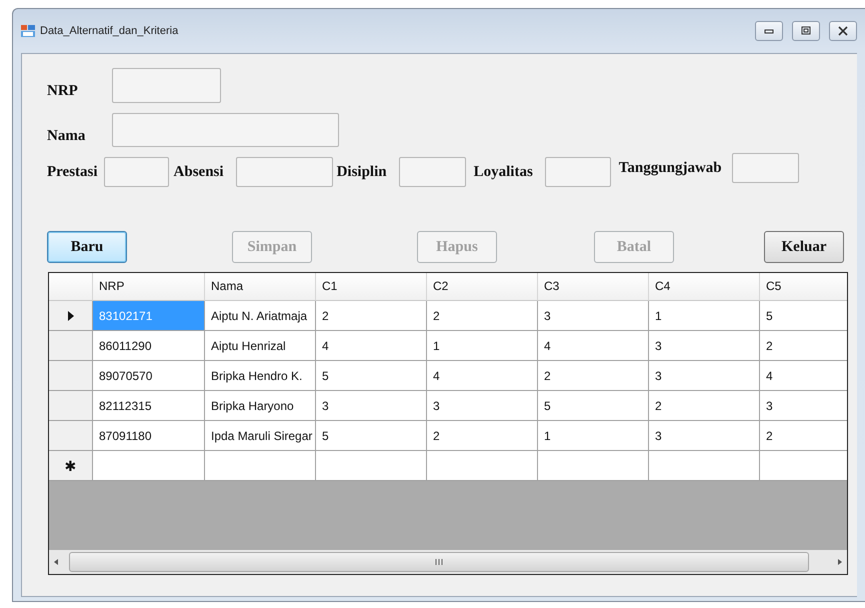 This screenshot has width=865, height=608. What do you see at coordinates (110, 31) in the screenshot?
I see `window-title: Data_Alternatif_dan_Kriteria` at bounding box center [110, 31].